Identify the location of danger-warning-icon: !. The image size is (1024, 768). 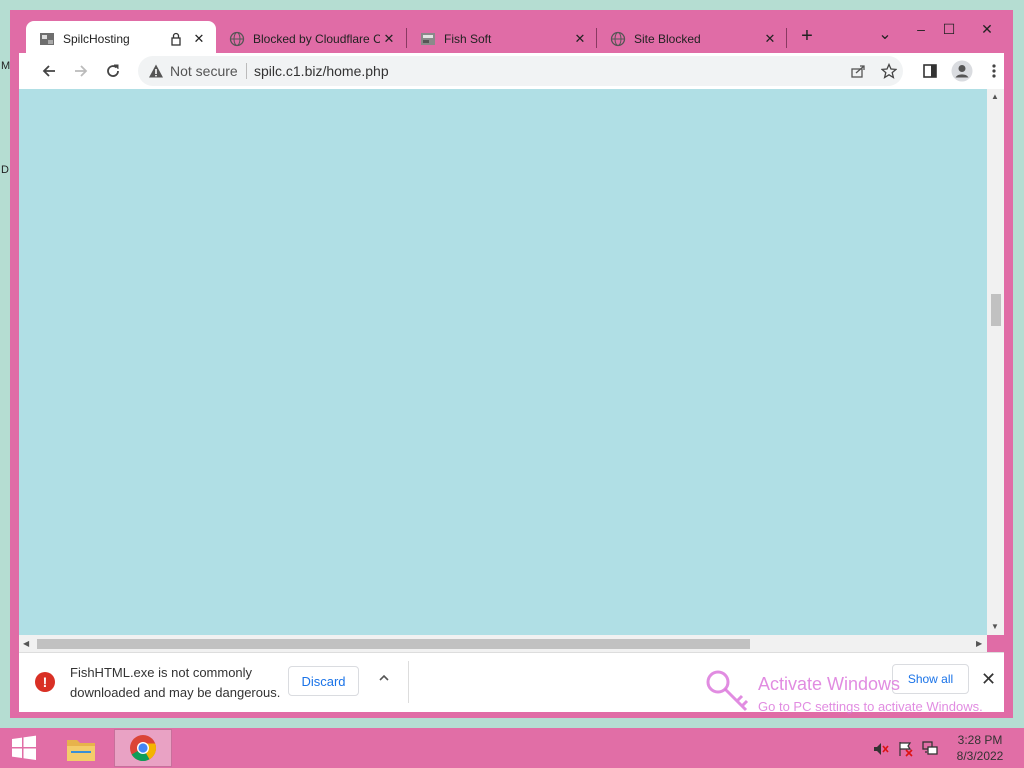
(45, 682).